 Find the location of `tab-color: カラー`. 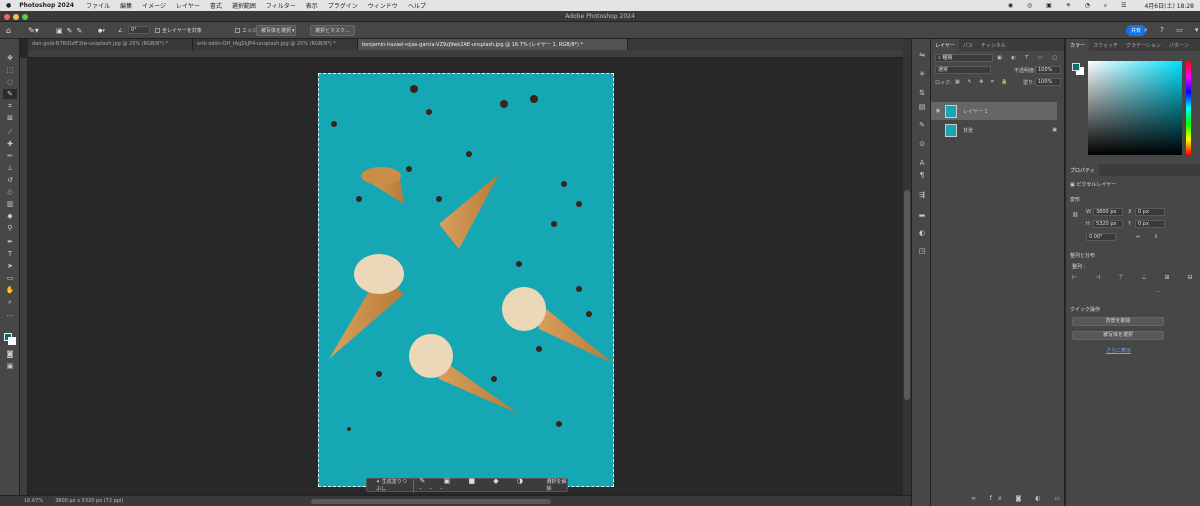

tab-color: カラー is located at coordinates (1078, 45).